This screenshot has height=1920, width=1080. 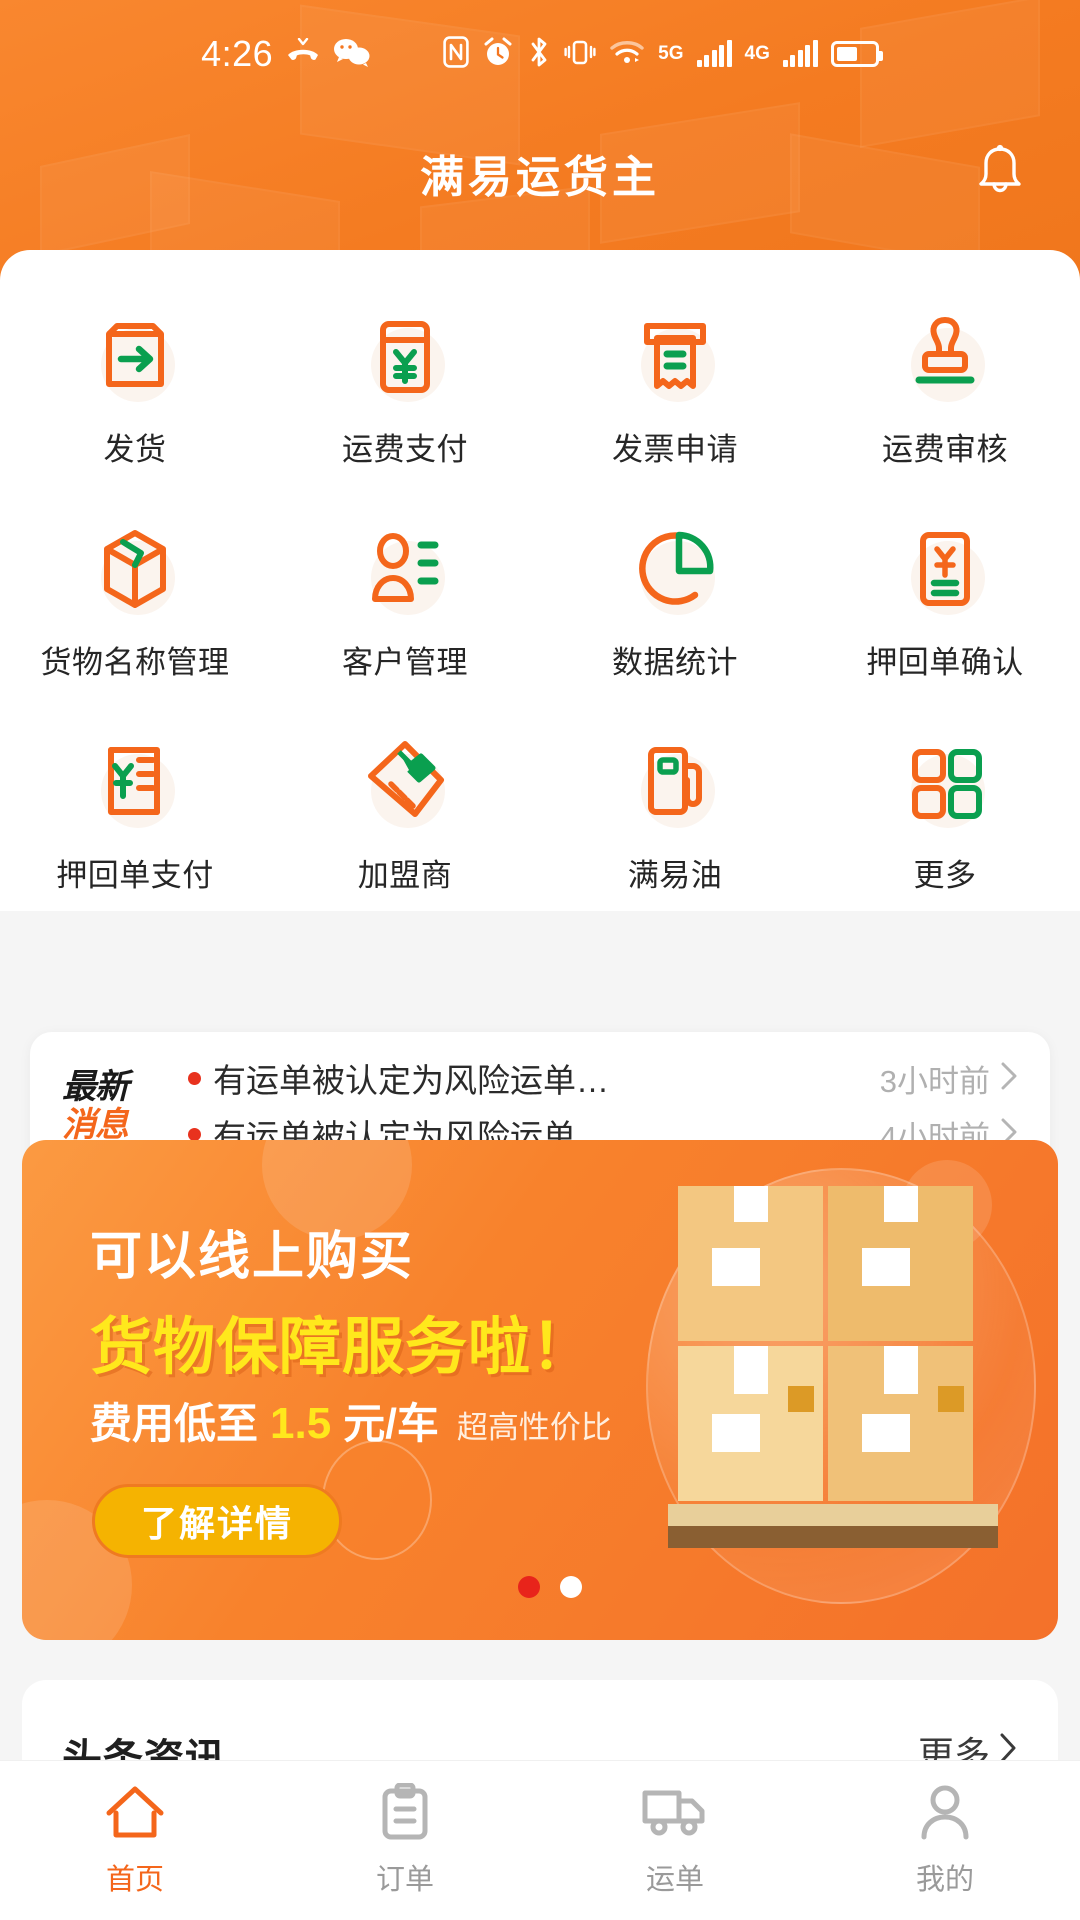 What do you see at coordinates (135, 875) in the screenshot?
I see `grid-item-label: 押回单支付` at bounding box center [135, 875].